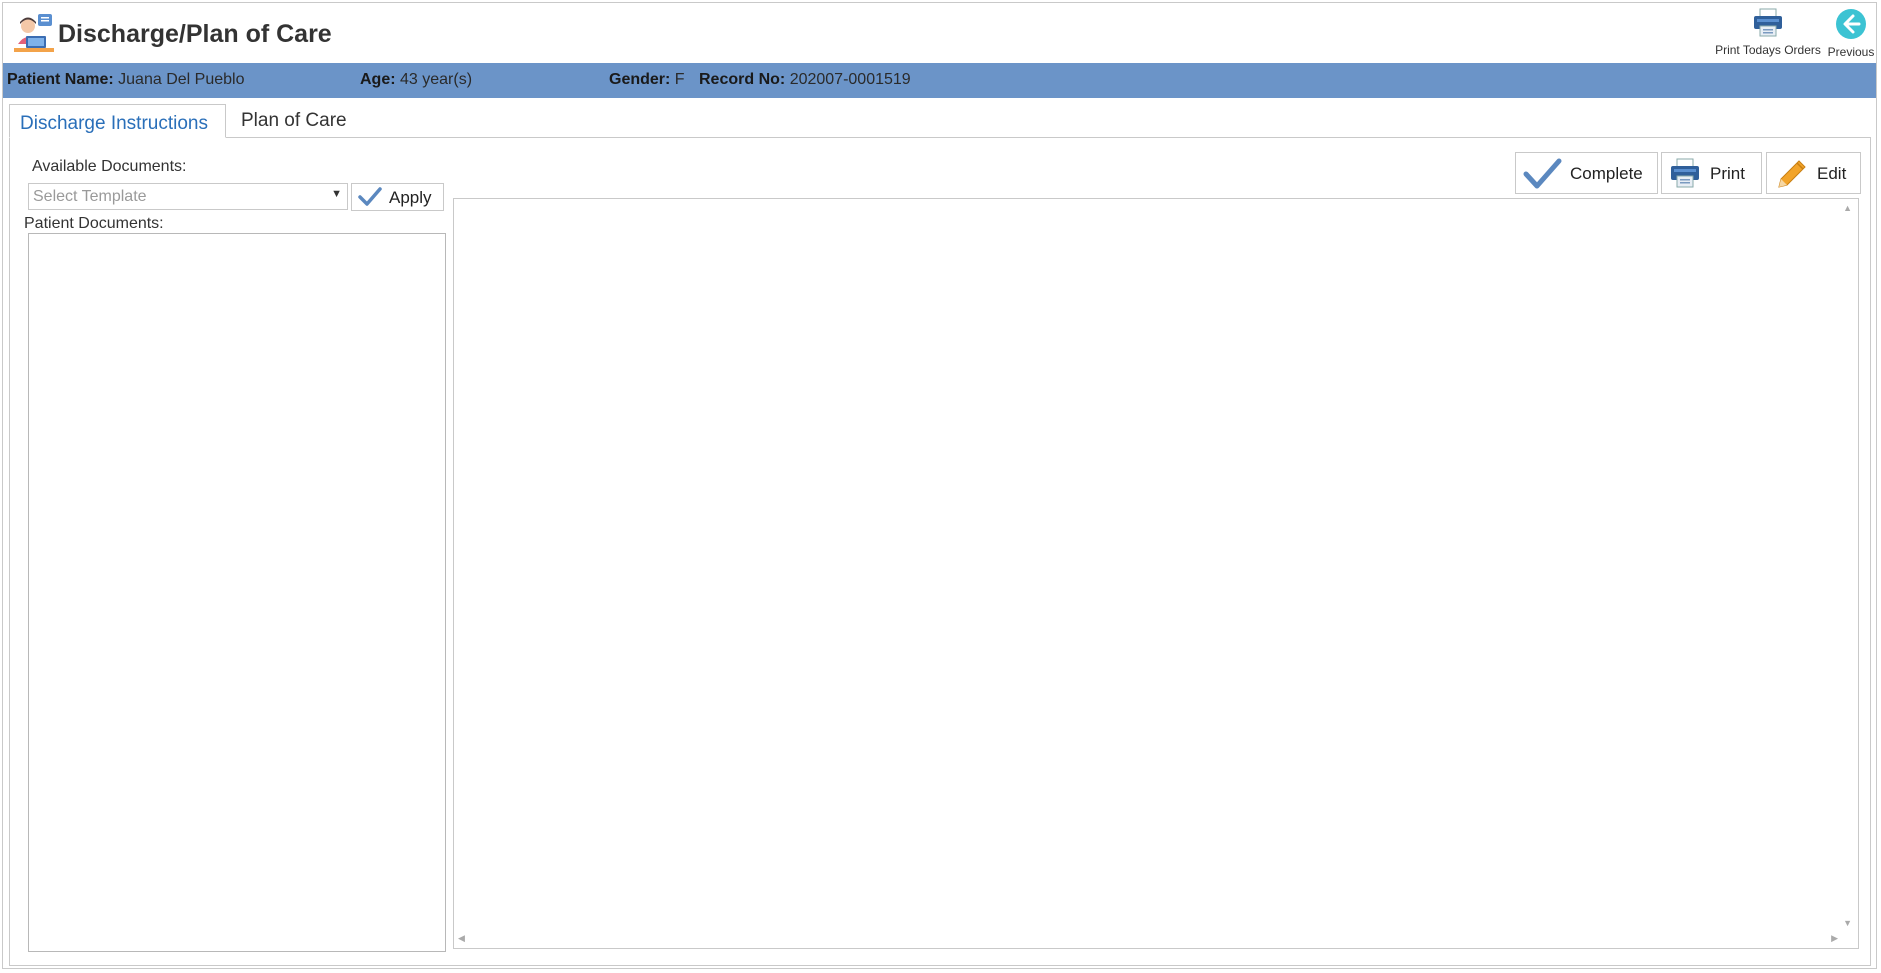  I want to click on print-label: Print, so click(1727, 173).